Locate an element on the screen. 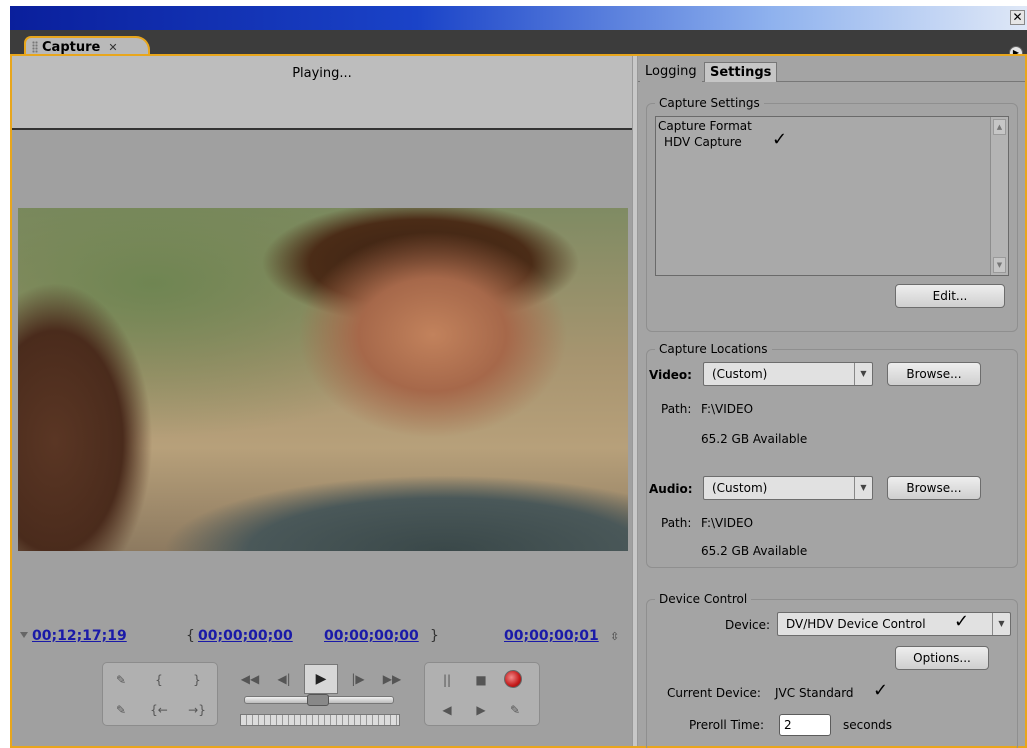 The width and height of the screenshot is (1027, 748). close-icon: ✕ is located at coordinates (112, 47).